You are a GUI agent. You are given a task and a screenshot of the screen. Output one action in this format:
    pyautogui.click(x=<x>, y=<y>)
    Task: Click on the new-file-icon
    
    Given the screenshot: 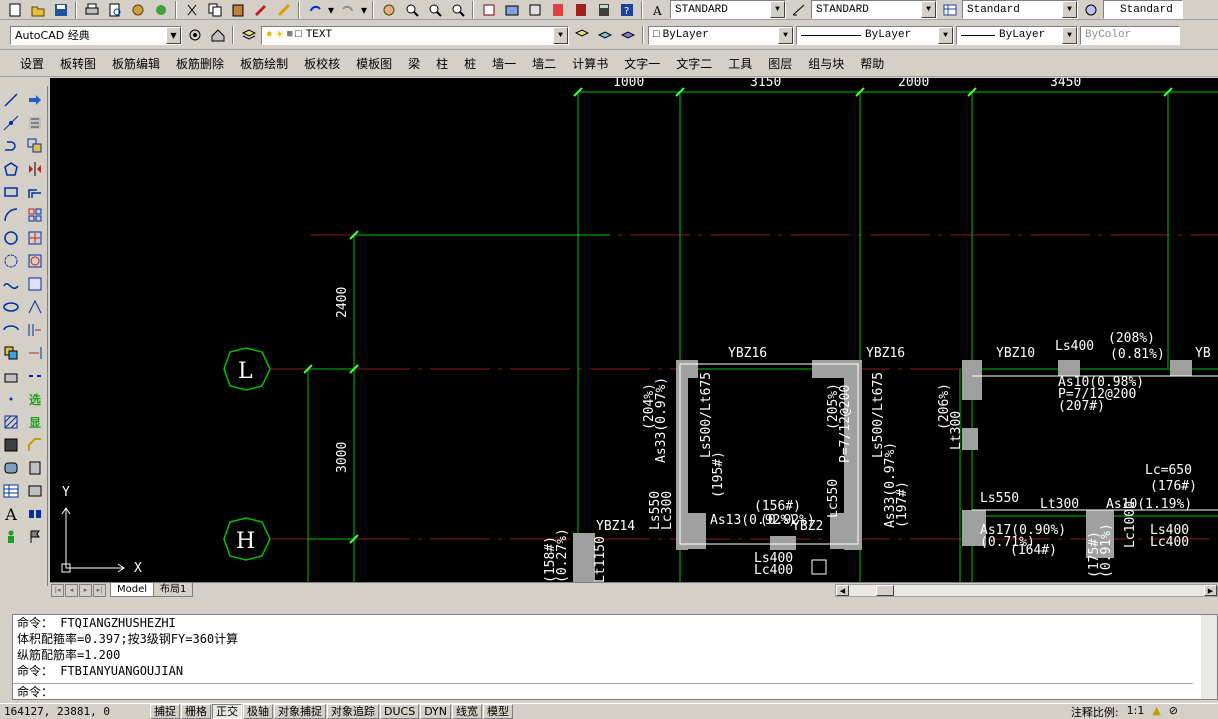 What is the action you would take?
    pyautogui.click(x=14, y=9)
    